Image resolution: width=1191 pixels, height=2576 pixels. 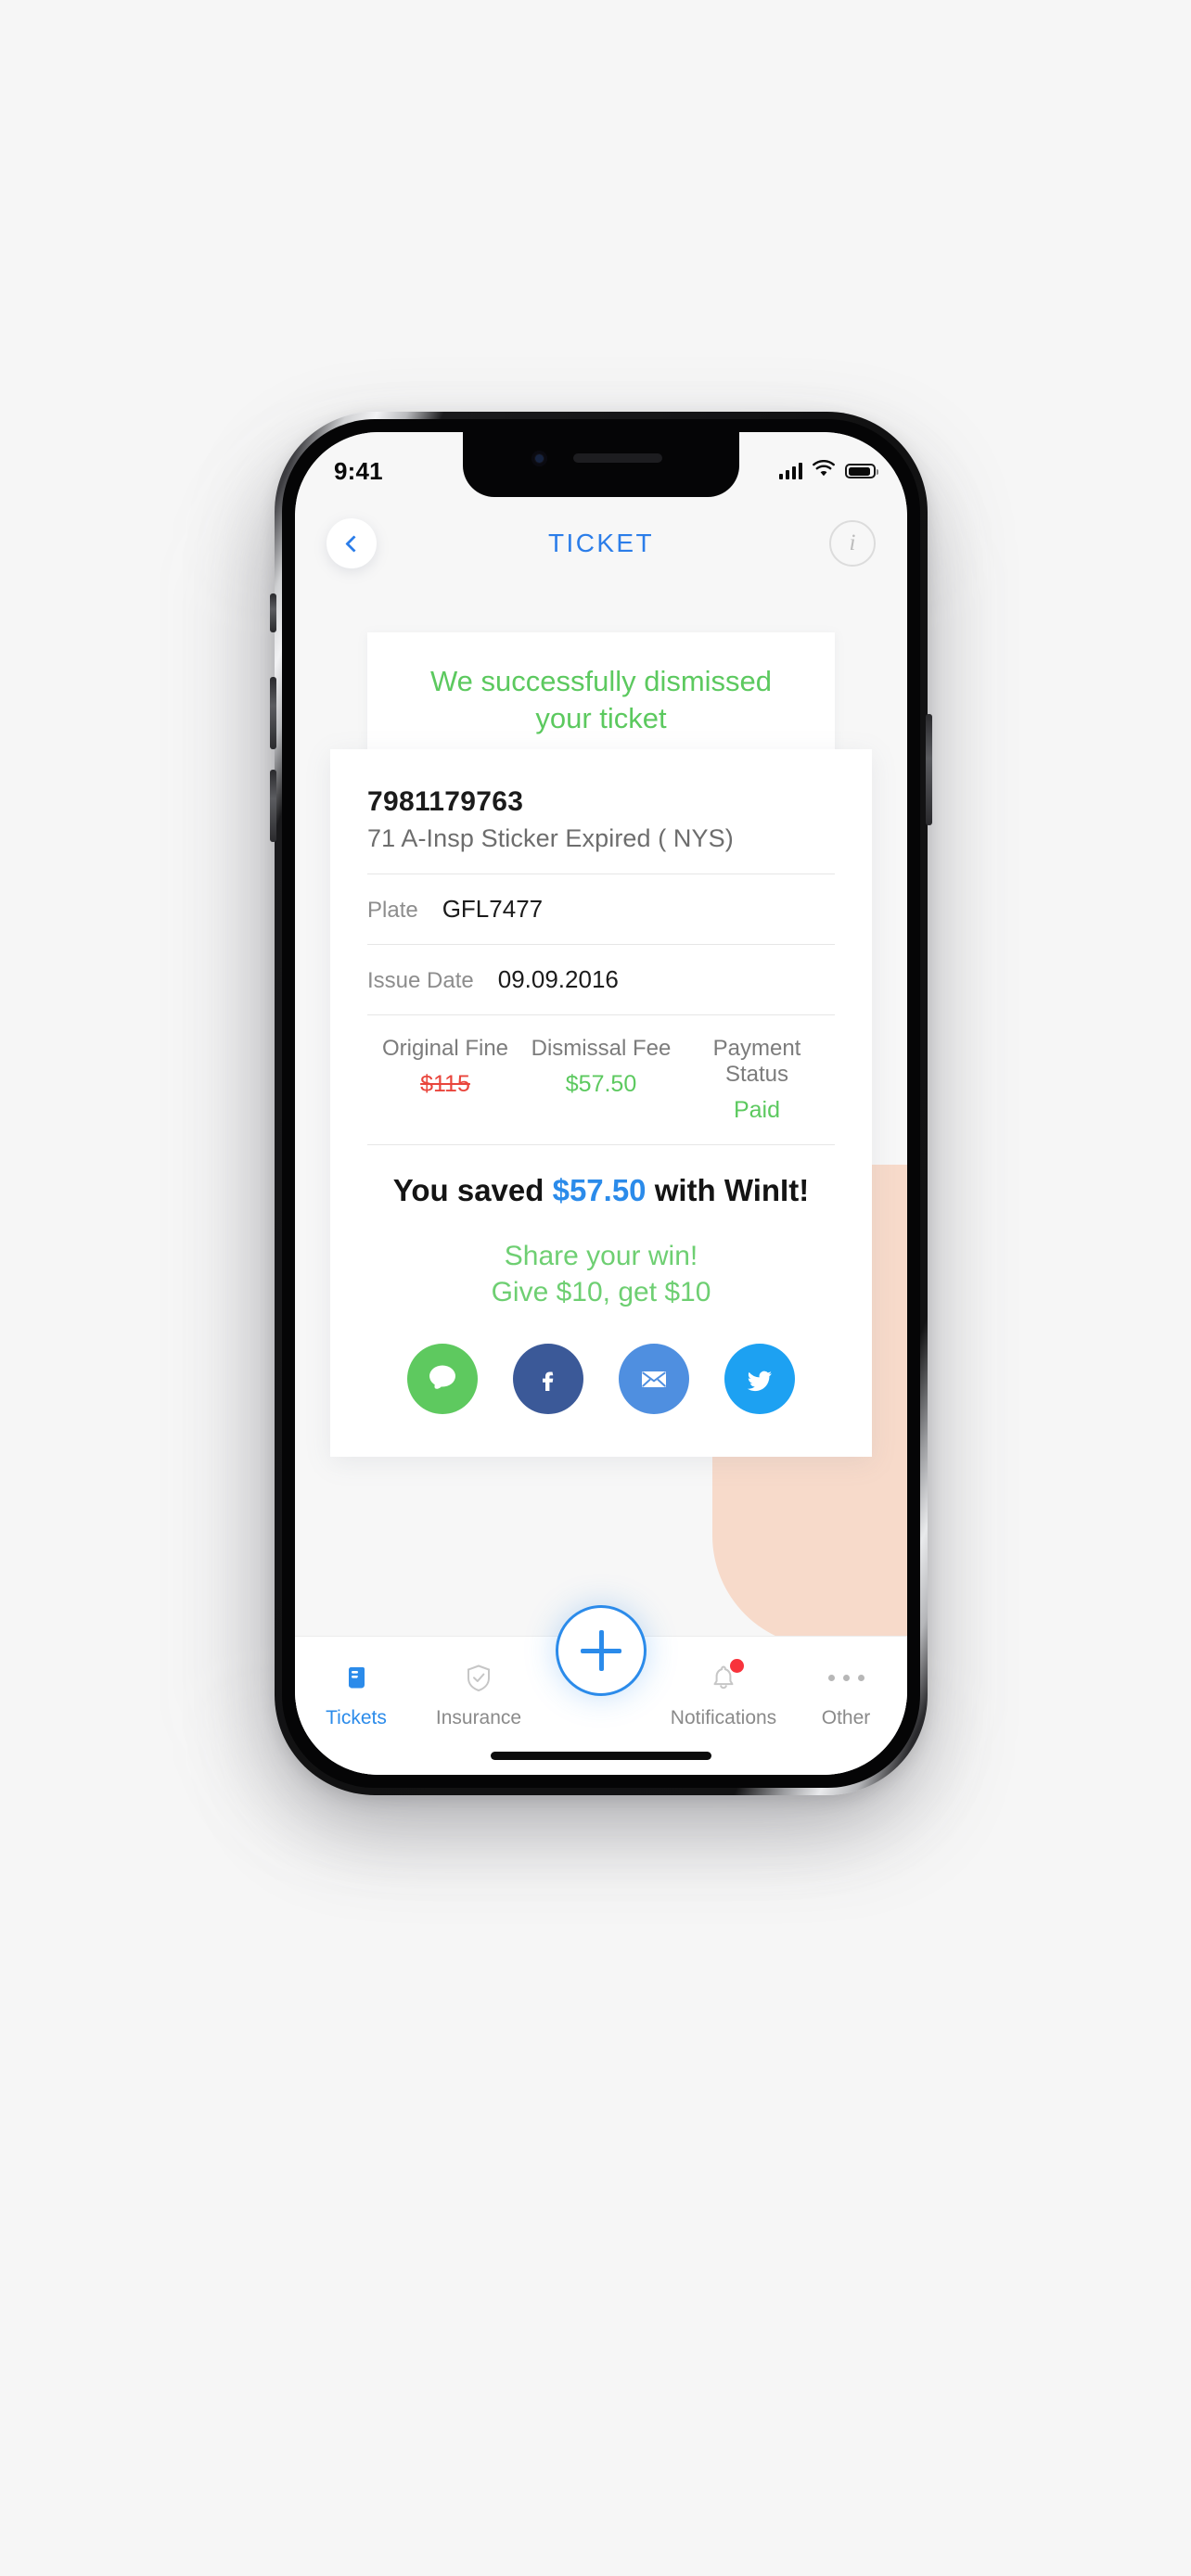 I want to click on mute-switch, so click(x=273, y=612).